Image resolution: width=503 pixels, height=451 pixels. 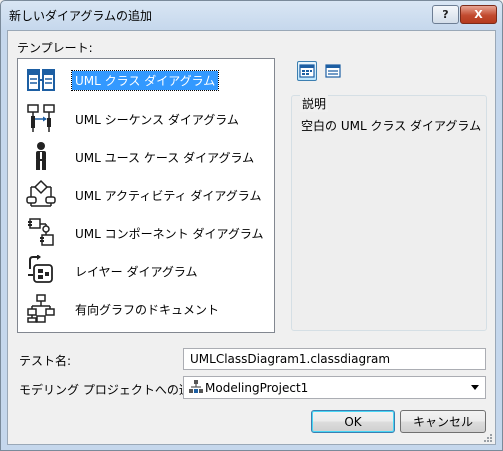 I want to click on use-case-diagram-icon, so click(x=41, y=156).